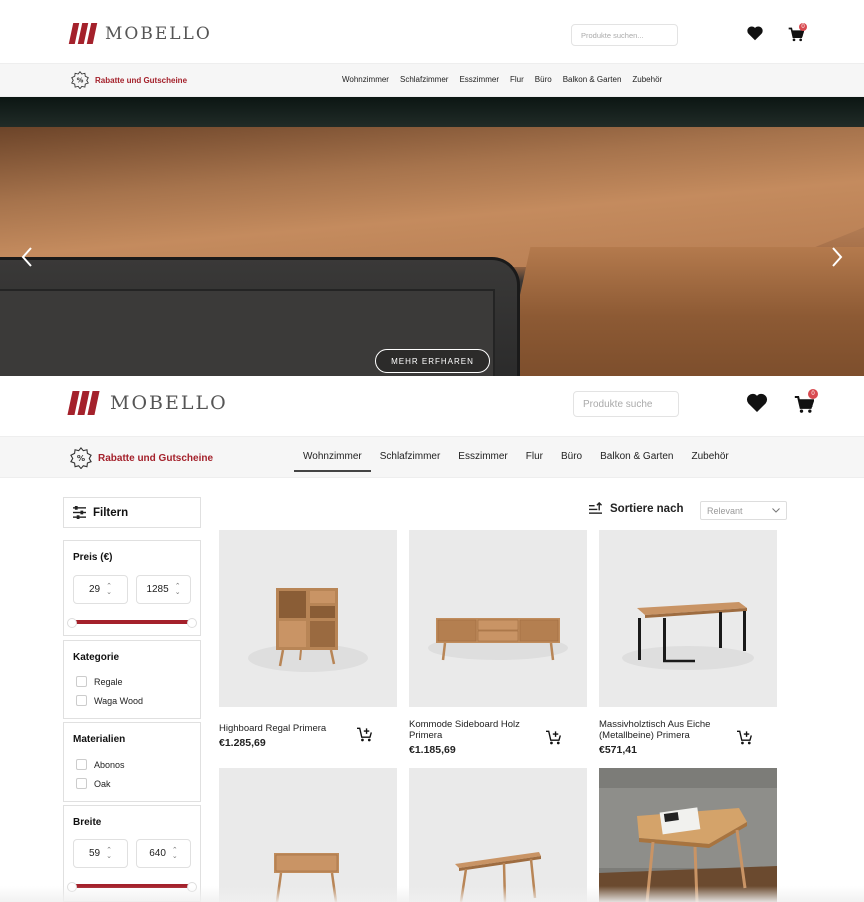 Image resolution: width=864 pixels, height=902 pixels. What do you see at coordinates (79, 512) in the screenshot?
I see `filter-sliders-icon` at bounding box center [79, 512].